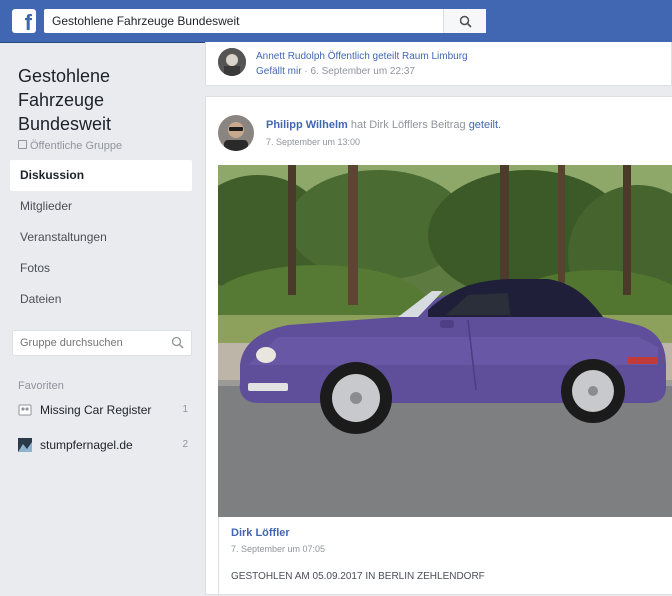  I want to click on group-privacy: Öffentliche Gruppe, so click(70, 146).